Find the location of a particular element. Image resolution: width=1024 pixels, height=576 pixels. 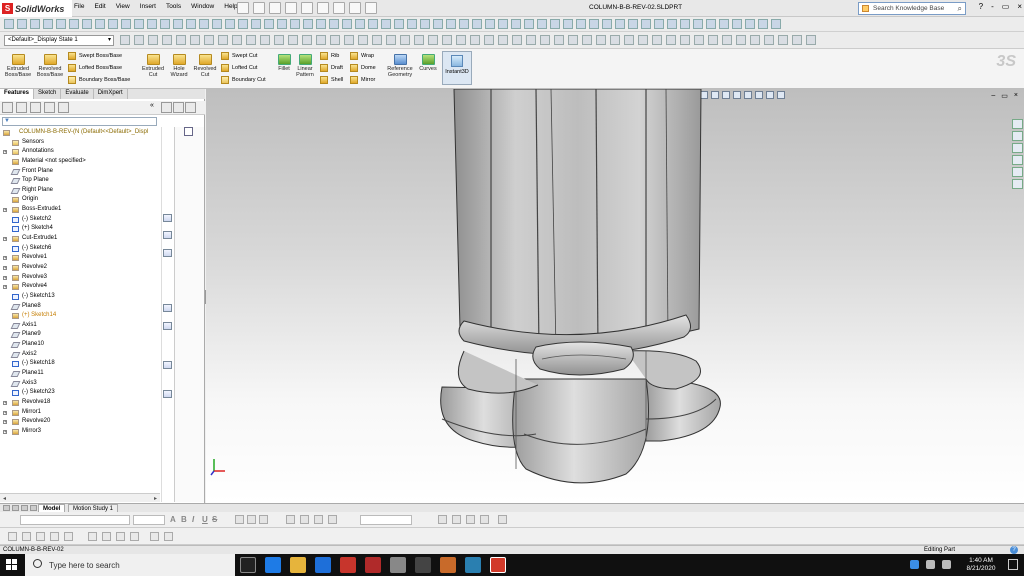

display-manager-icon is located at coordinates (63, 107).